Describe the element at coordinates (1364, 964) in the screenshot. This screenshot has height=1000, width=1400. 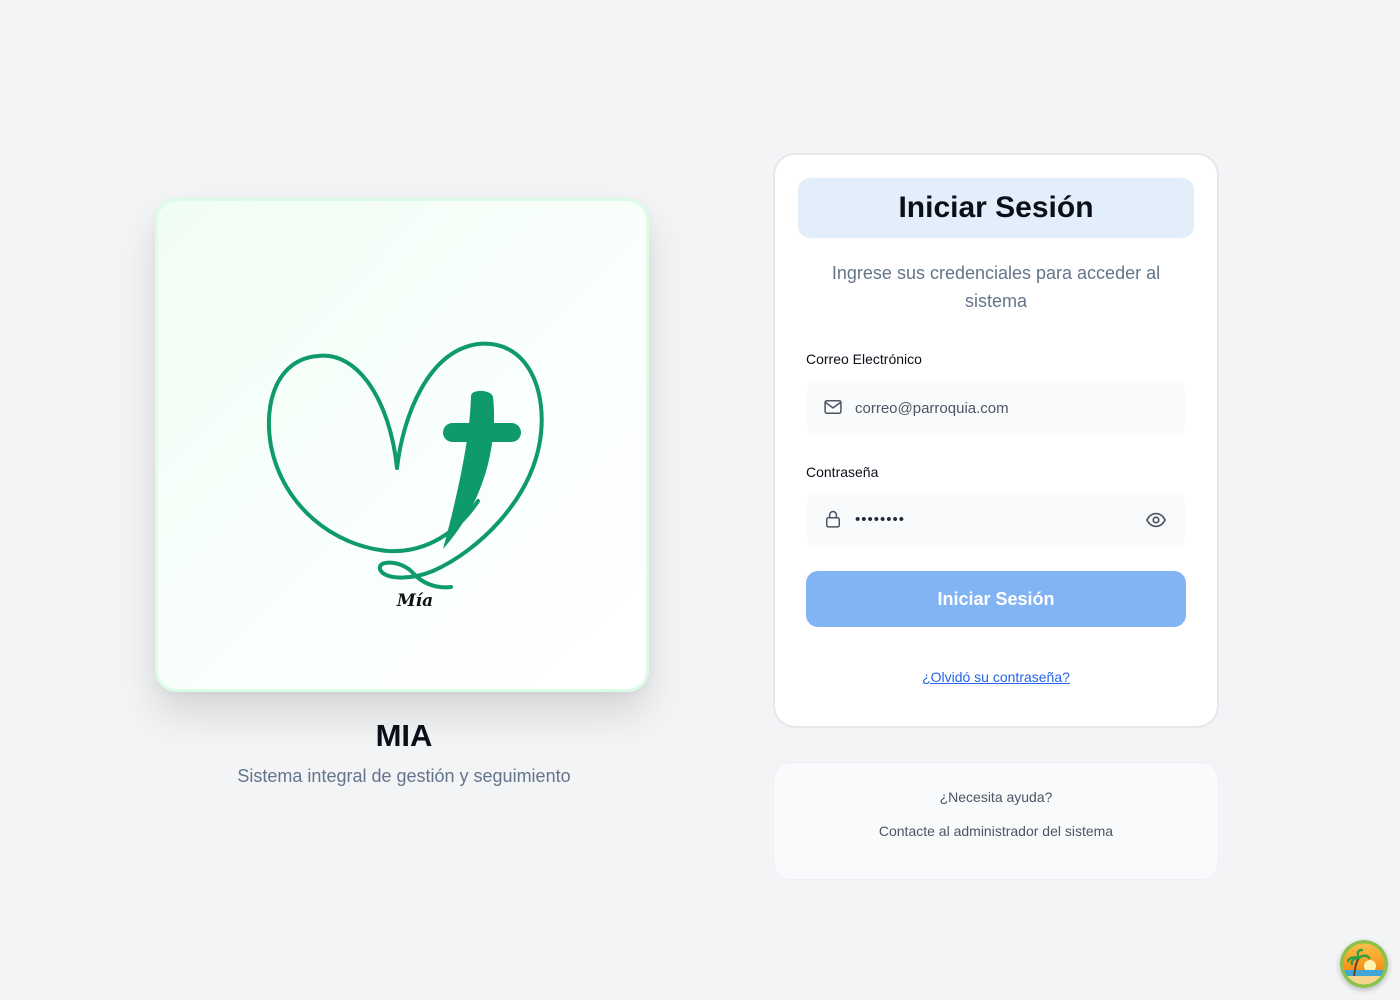
I see `beach-avatar-icon` at that location.